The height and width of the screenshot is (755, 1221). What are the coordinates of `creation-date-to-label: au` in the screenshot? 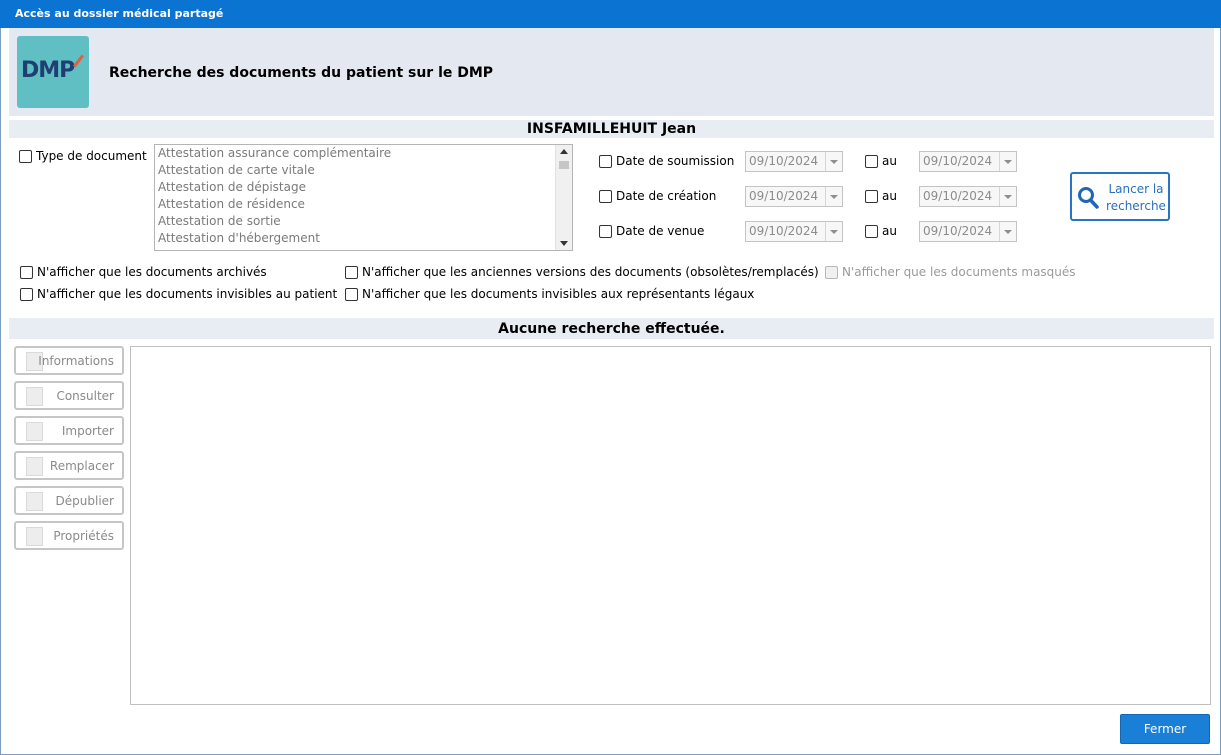 It's located at (889, 196).